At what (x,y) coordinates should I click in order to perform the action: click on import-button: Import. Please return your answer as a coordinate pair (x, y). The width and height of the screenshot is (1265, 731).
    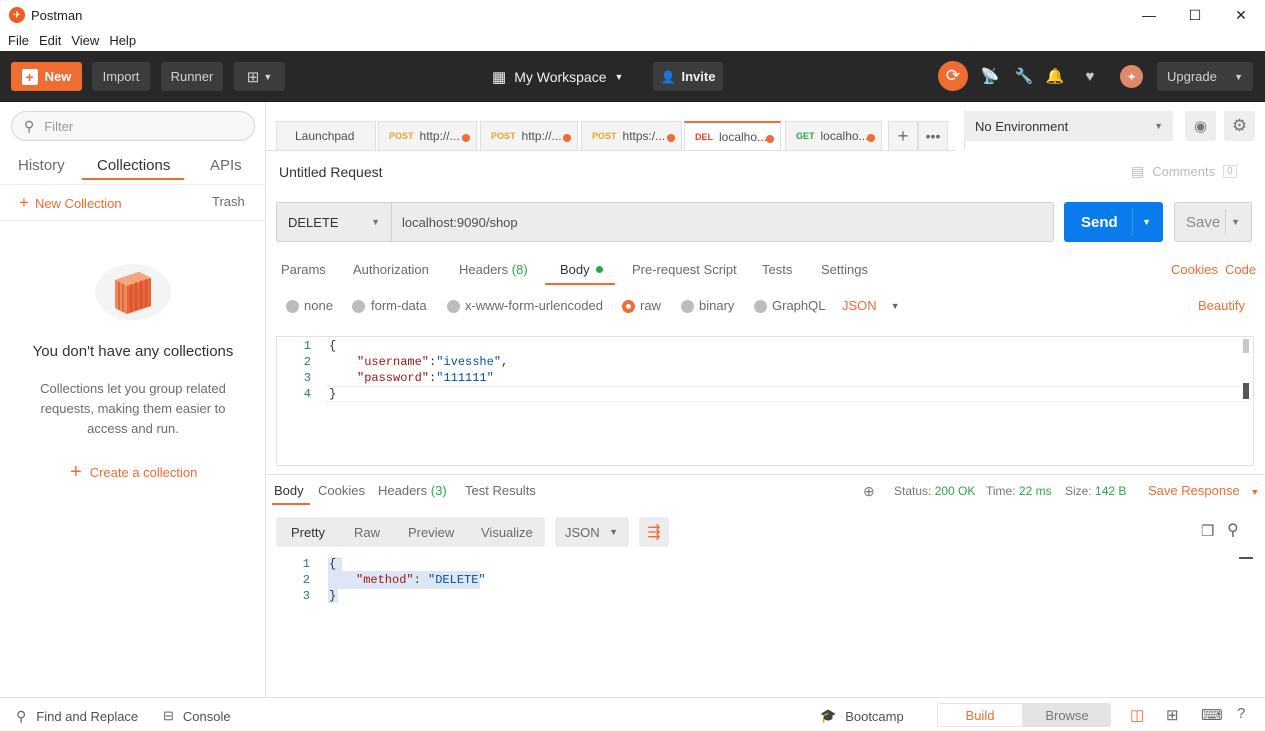
    Looking at the image, I should click on (121, 76).